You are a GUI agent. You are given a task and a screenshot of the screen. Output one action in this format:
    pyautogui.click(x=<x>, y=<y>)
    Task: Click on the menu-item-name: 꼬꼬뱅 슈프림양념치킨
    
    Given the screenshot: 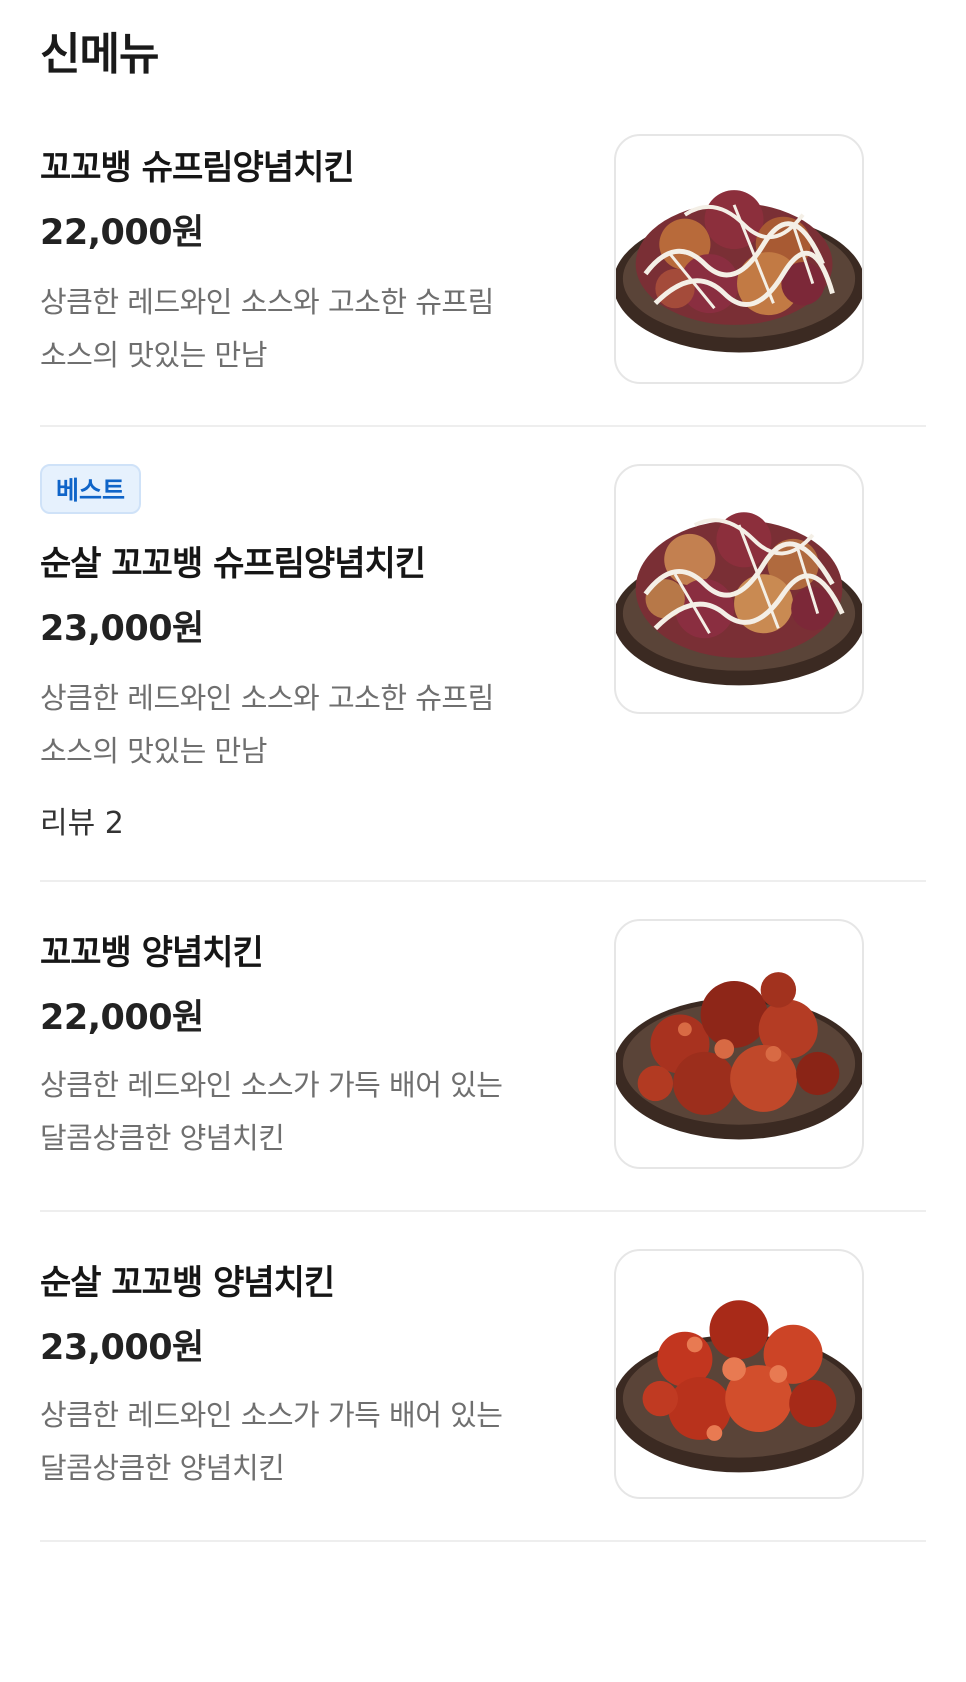 What is the action you would take?
    pyautogui.click(x=197, y=168)
    